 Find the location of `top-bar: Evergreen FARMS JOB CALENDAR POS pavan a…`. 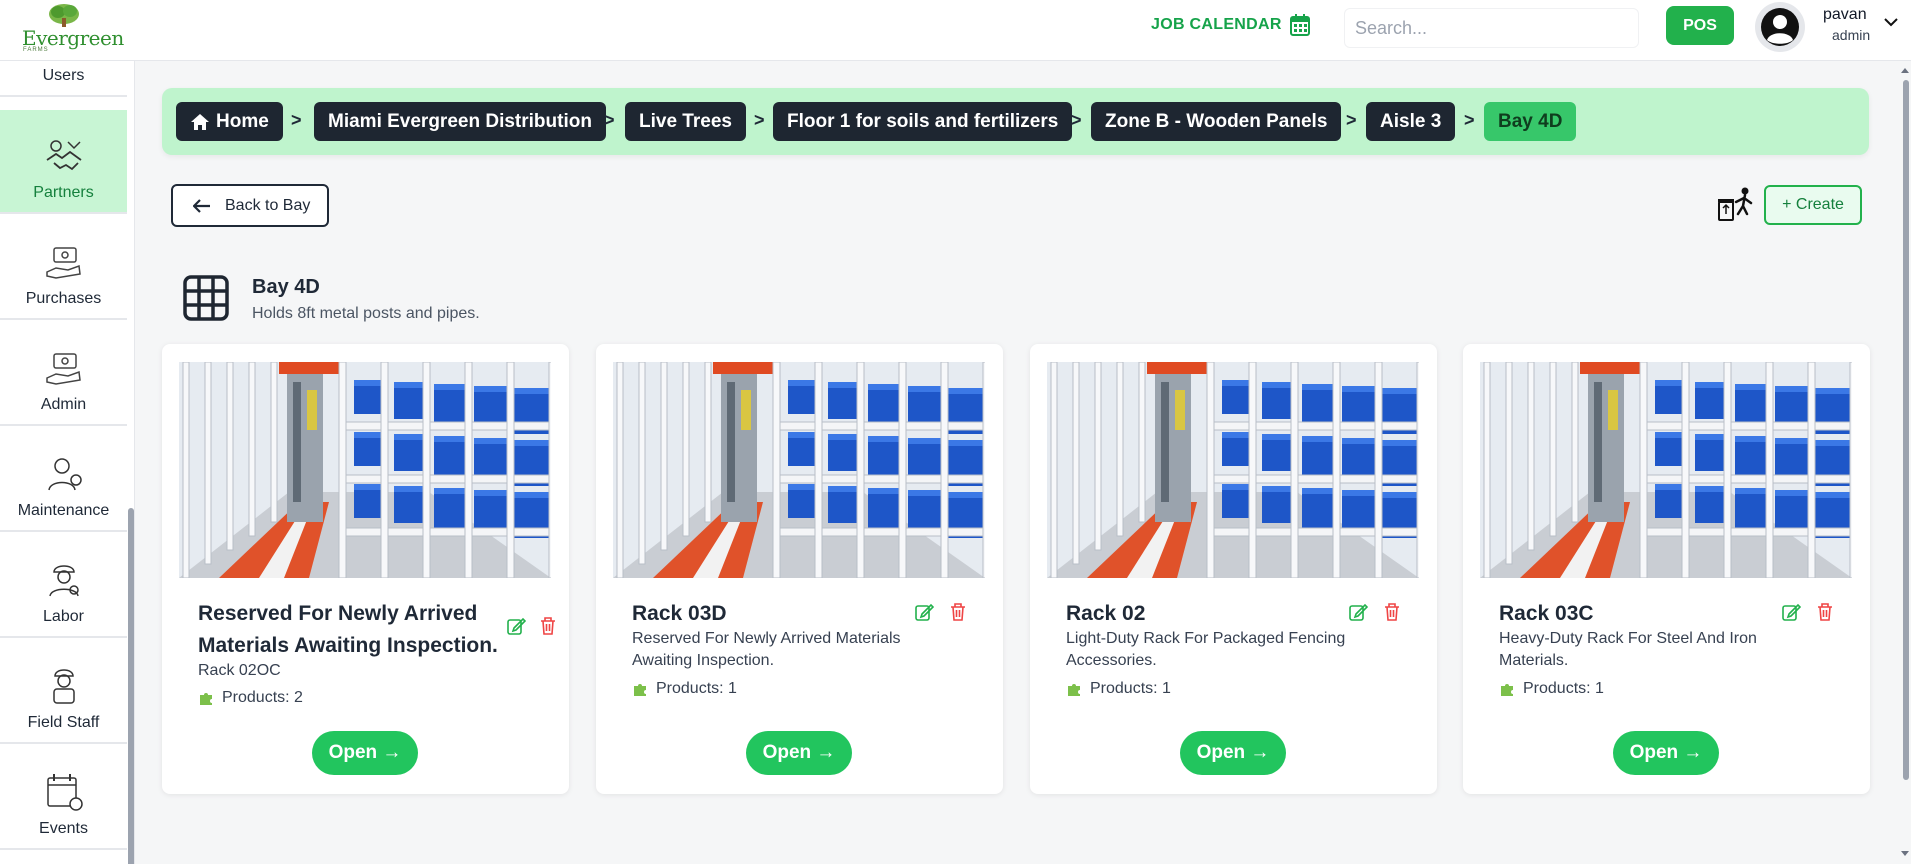

top-bar: Evergreen FARMS JOB CALENDAR POS pavan a… is located at coordinates (955, 30).